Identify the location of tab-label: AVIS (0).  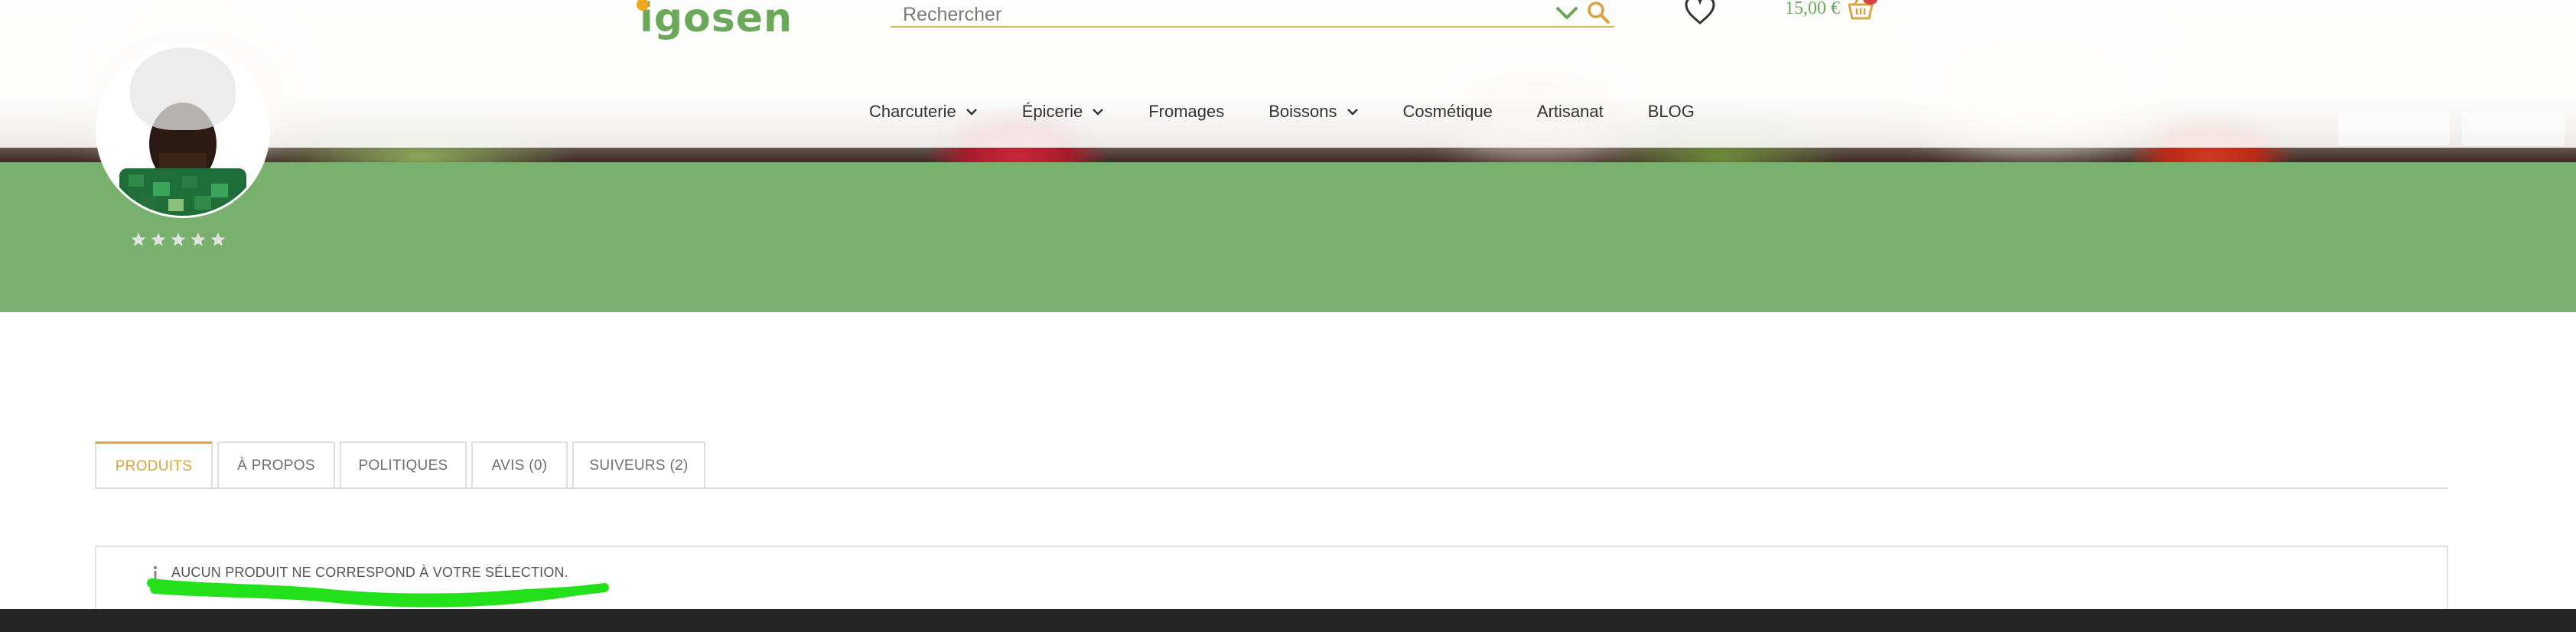
(519, 466).